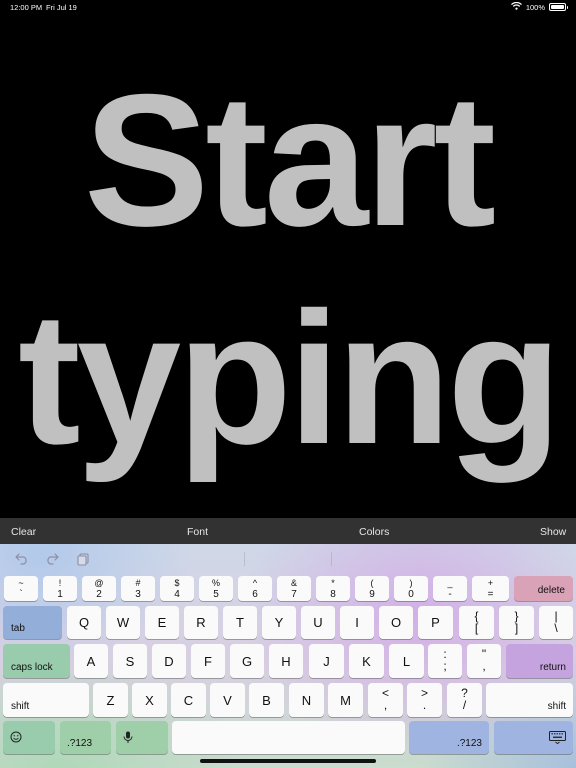 The height and width of the screenshot is (768, 576). I want to click on key-semicolon: : ;, so click(445, 661).